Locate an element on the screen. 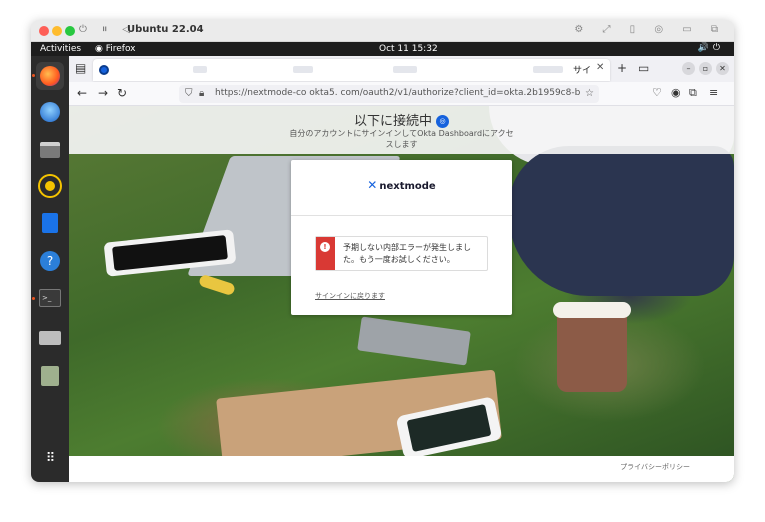 This screenshot has height=522, width=765. close-icon: ✕ is located at coordinates (722, 68).